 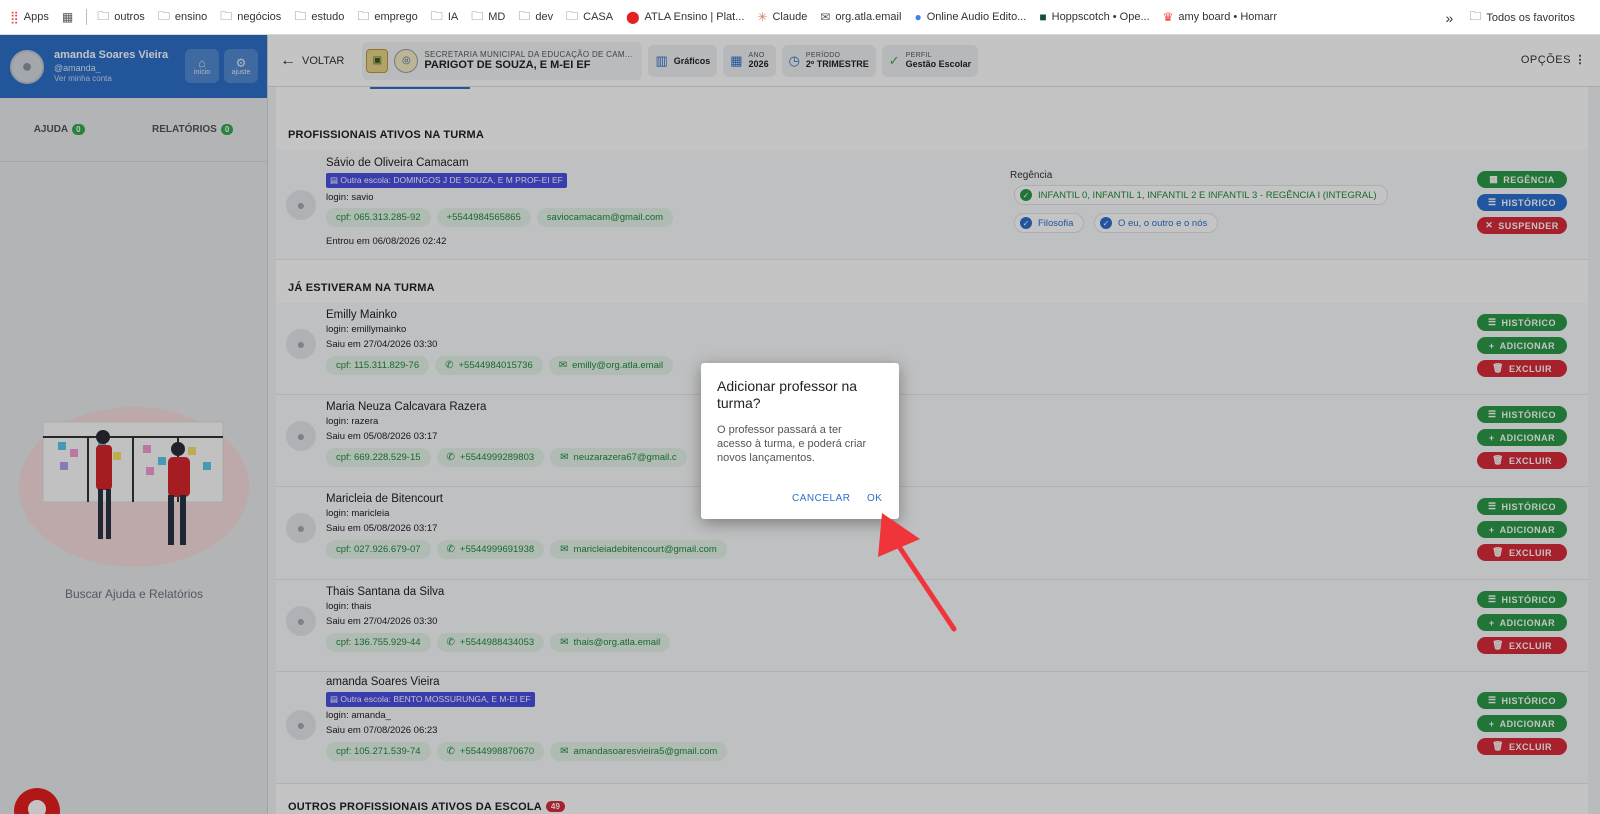 I want to click on all-bookmarks-button: 🗀 Todos os favoritos, so click(x=1522, y=17).